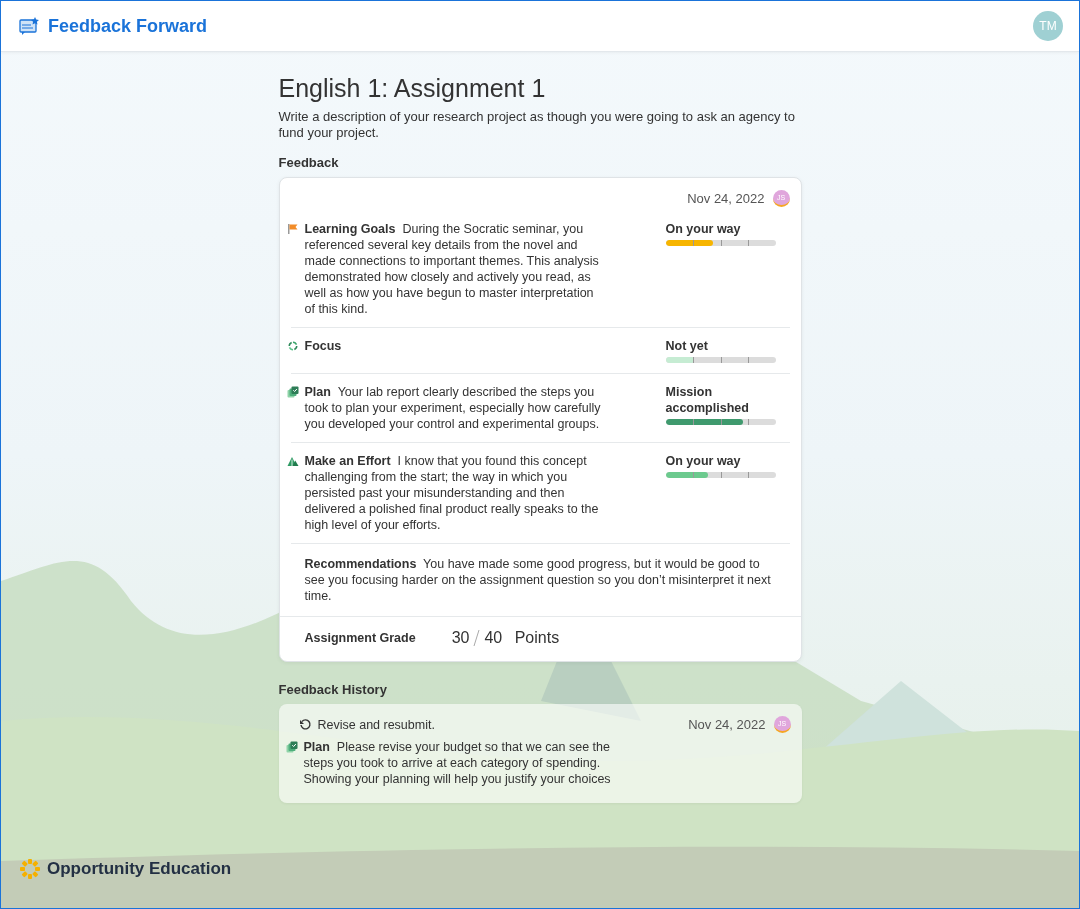 The image size is (1080, 909). Describe the element at coordinates (333, 689) in the screenshot. I see `section-heading: Feedback History` at that location.